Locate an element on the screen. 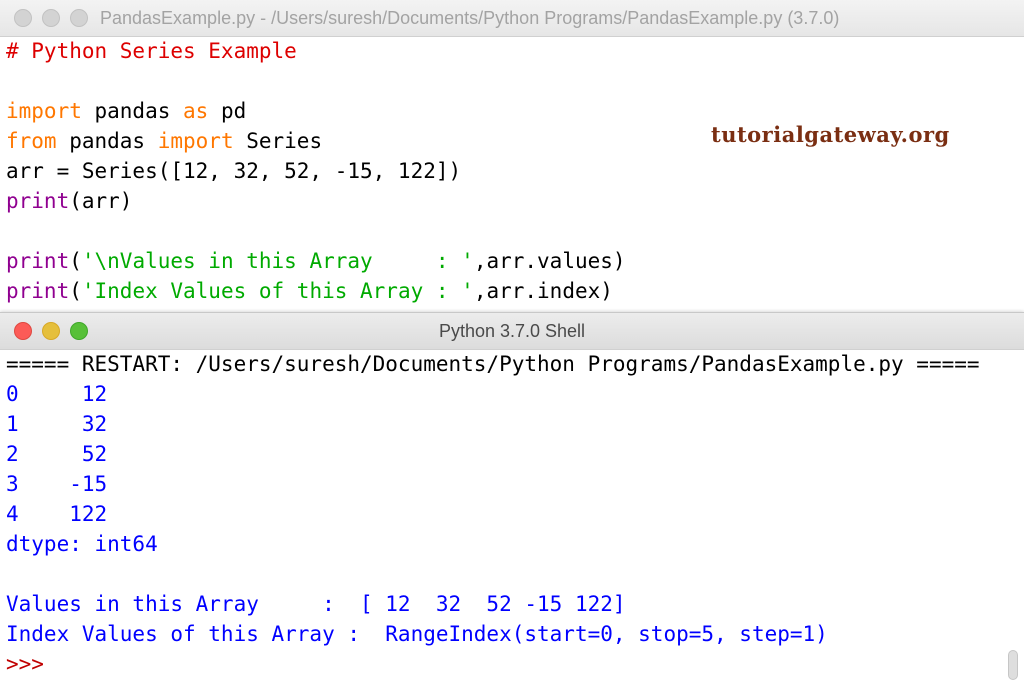 The width and height of the screenshot is (1024, 684). watermark-text: tutorialgateway.org is located at coordinates (830, 134).